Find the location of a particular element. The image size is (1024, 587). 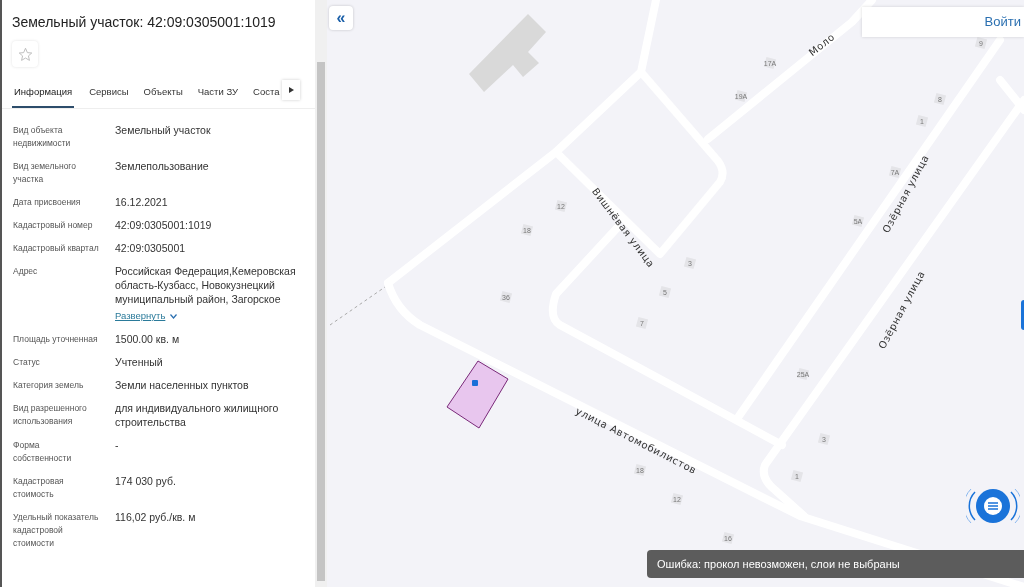

property-value: 42:09:0305001 is located at coordinates (151, 248).